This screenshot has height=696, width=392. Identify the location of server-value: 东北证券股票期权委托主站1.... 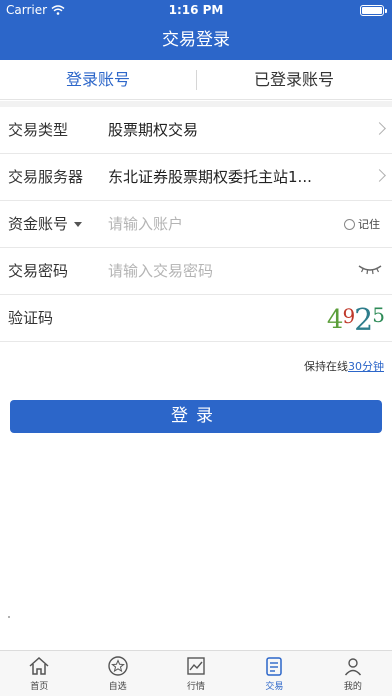
(210, 177).